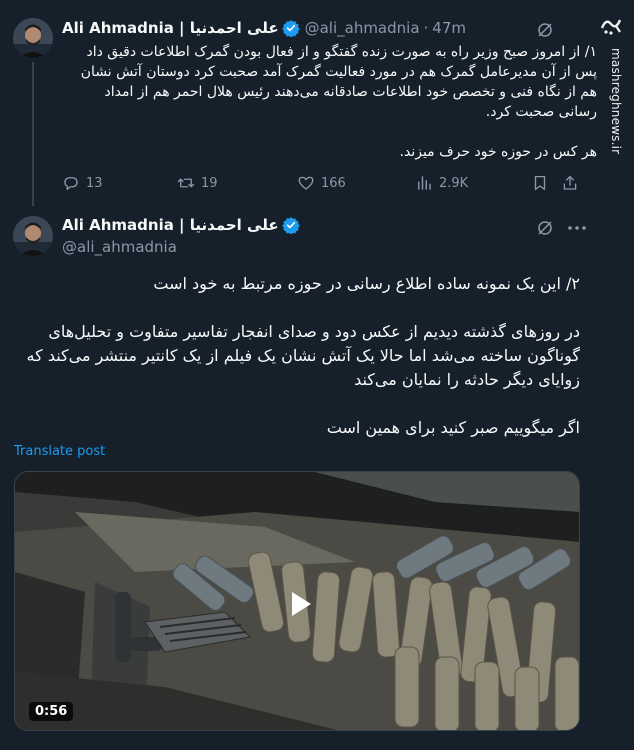 The image size is (634, 750). I want to click on bookmark-icon, so click(540, 183).